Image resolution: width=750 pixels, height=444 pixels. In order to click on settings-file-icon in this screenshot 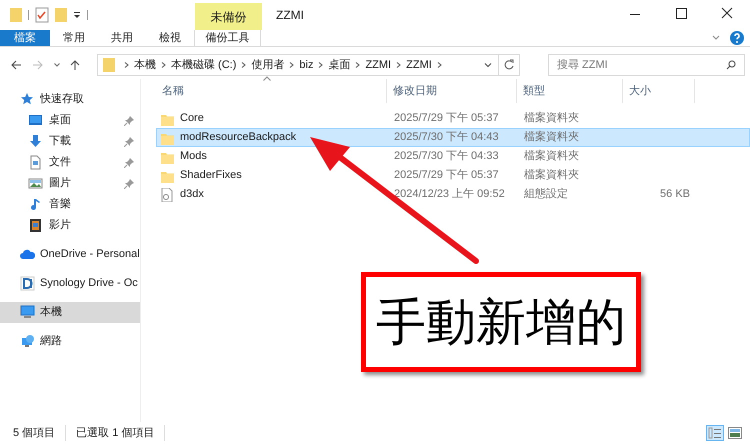, I will do `click(167, 195)`.